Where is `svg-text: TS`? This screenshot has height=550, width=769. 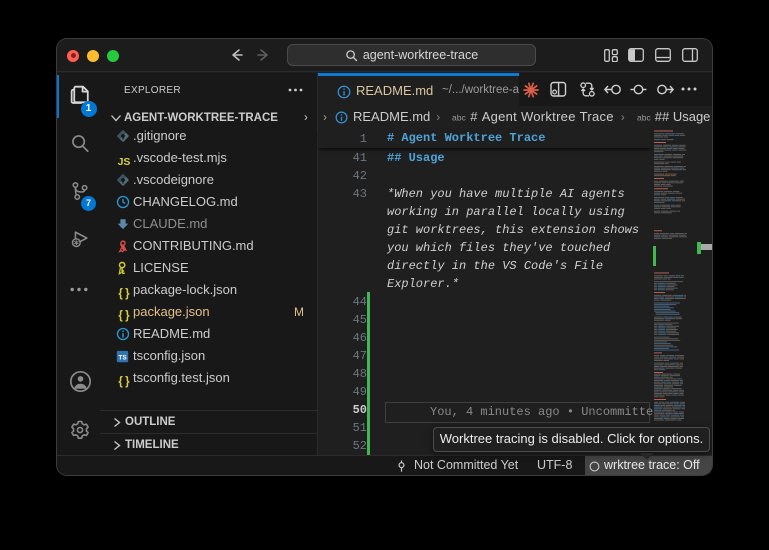
svg-text: TS is located at coordinates (122, 357).